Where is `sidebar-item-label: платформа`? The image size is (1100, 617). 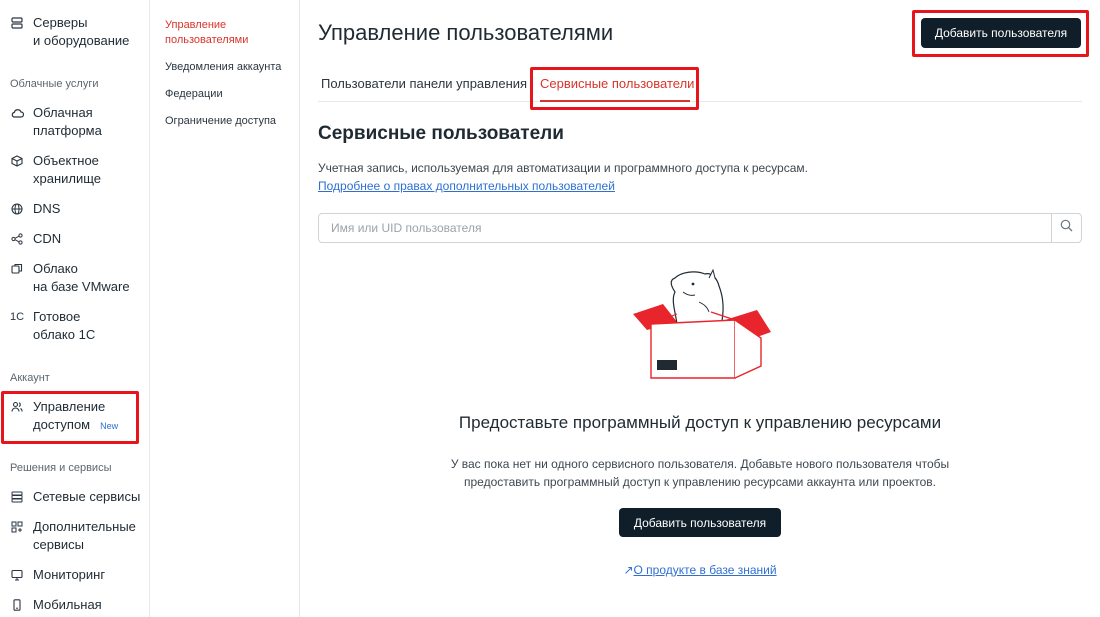 sidebar-item-label: платформа is located at coordinates (67, 130).